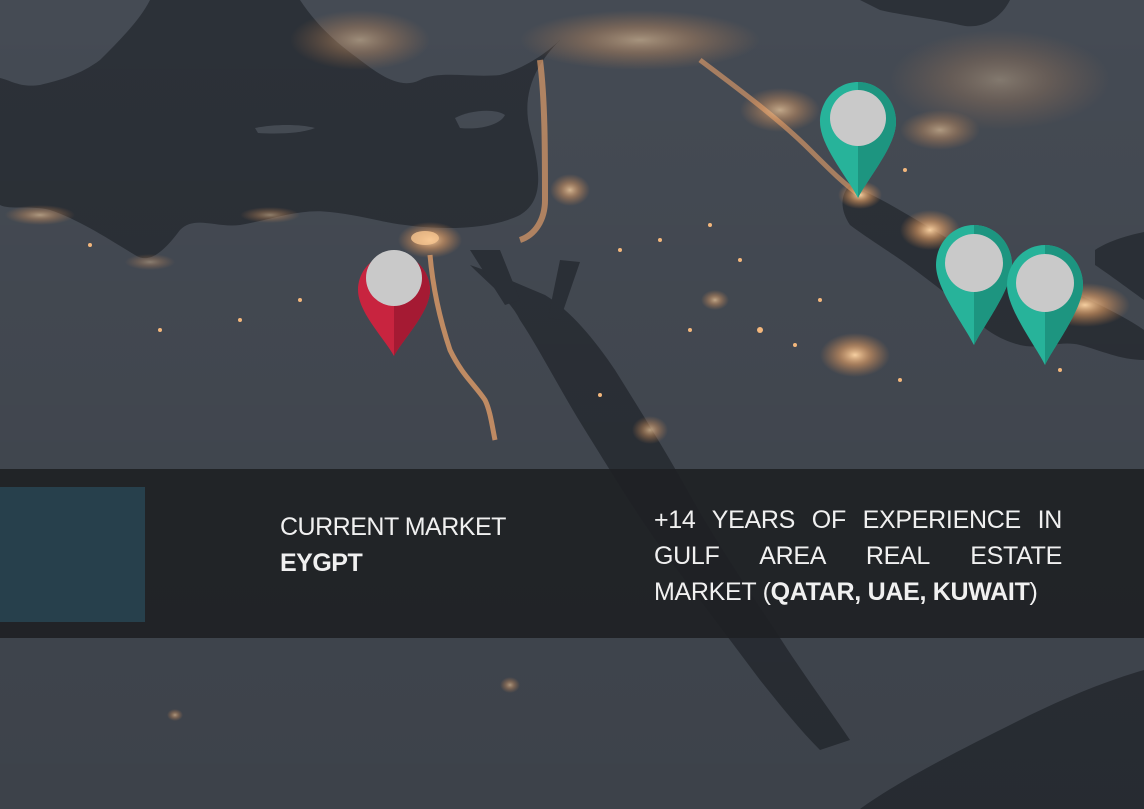 This screenshot has width=1144, height=809. What do you see at coordinates (72, 554) in the screenshot?
I see `accent-swatch` at bounding box center [72, 554].